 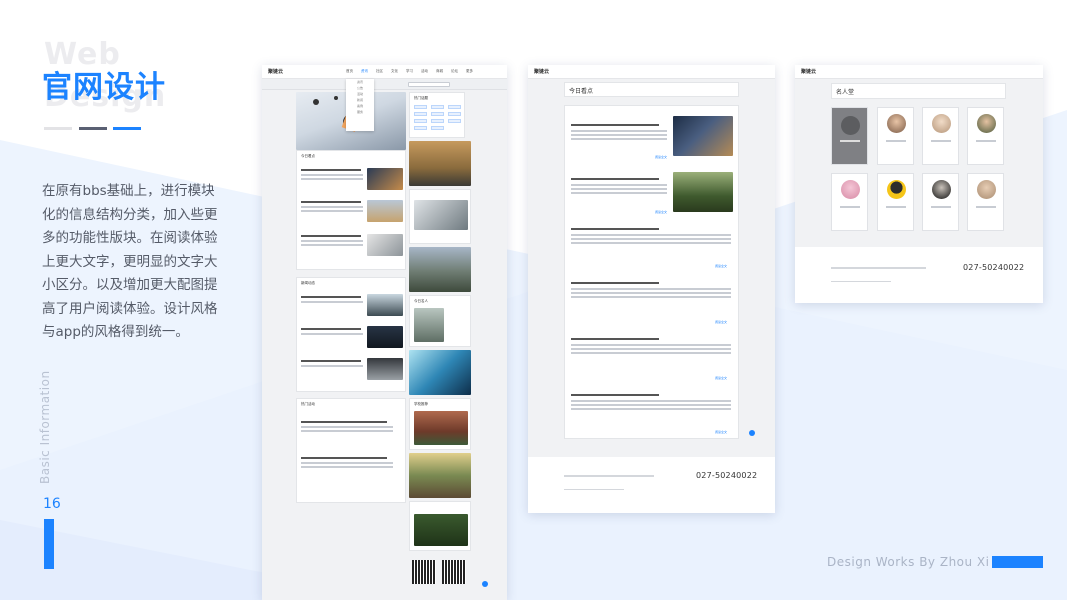 What do you see at coordinates (394, 71) in the screenshot?
I see `mock-nav-item: 文化` at bounding box center [394, 71].